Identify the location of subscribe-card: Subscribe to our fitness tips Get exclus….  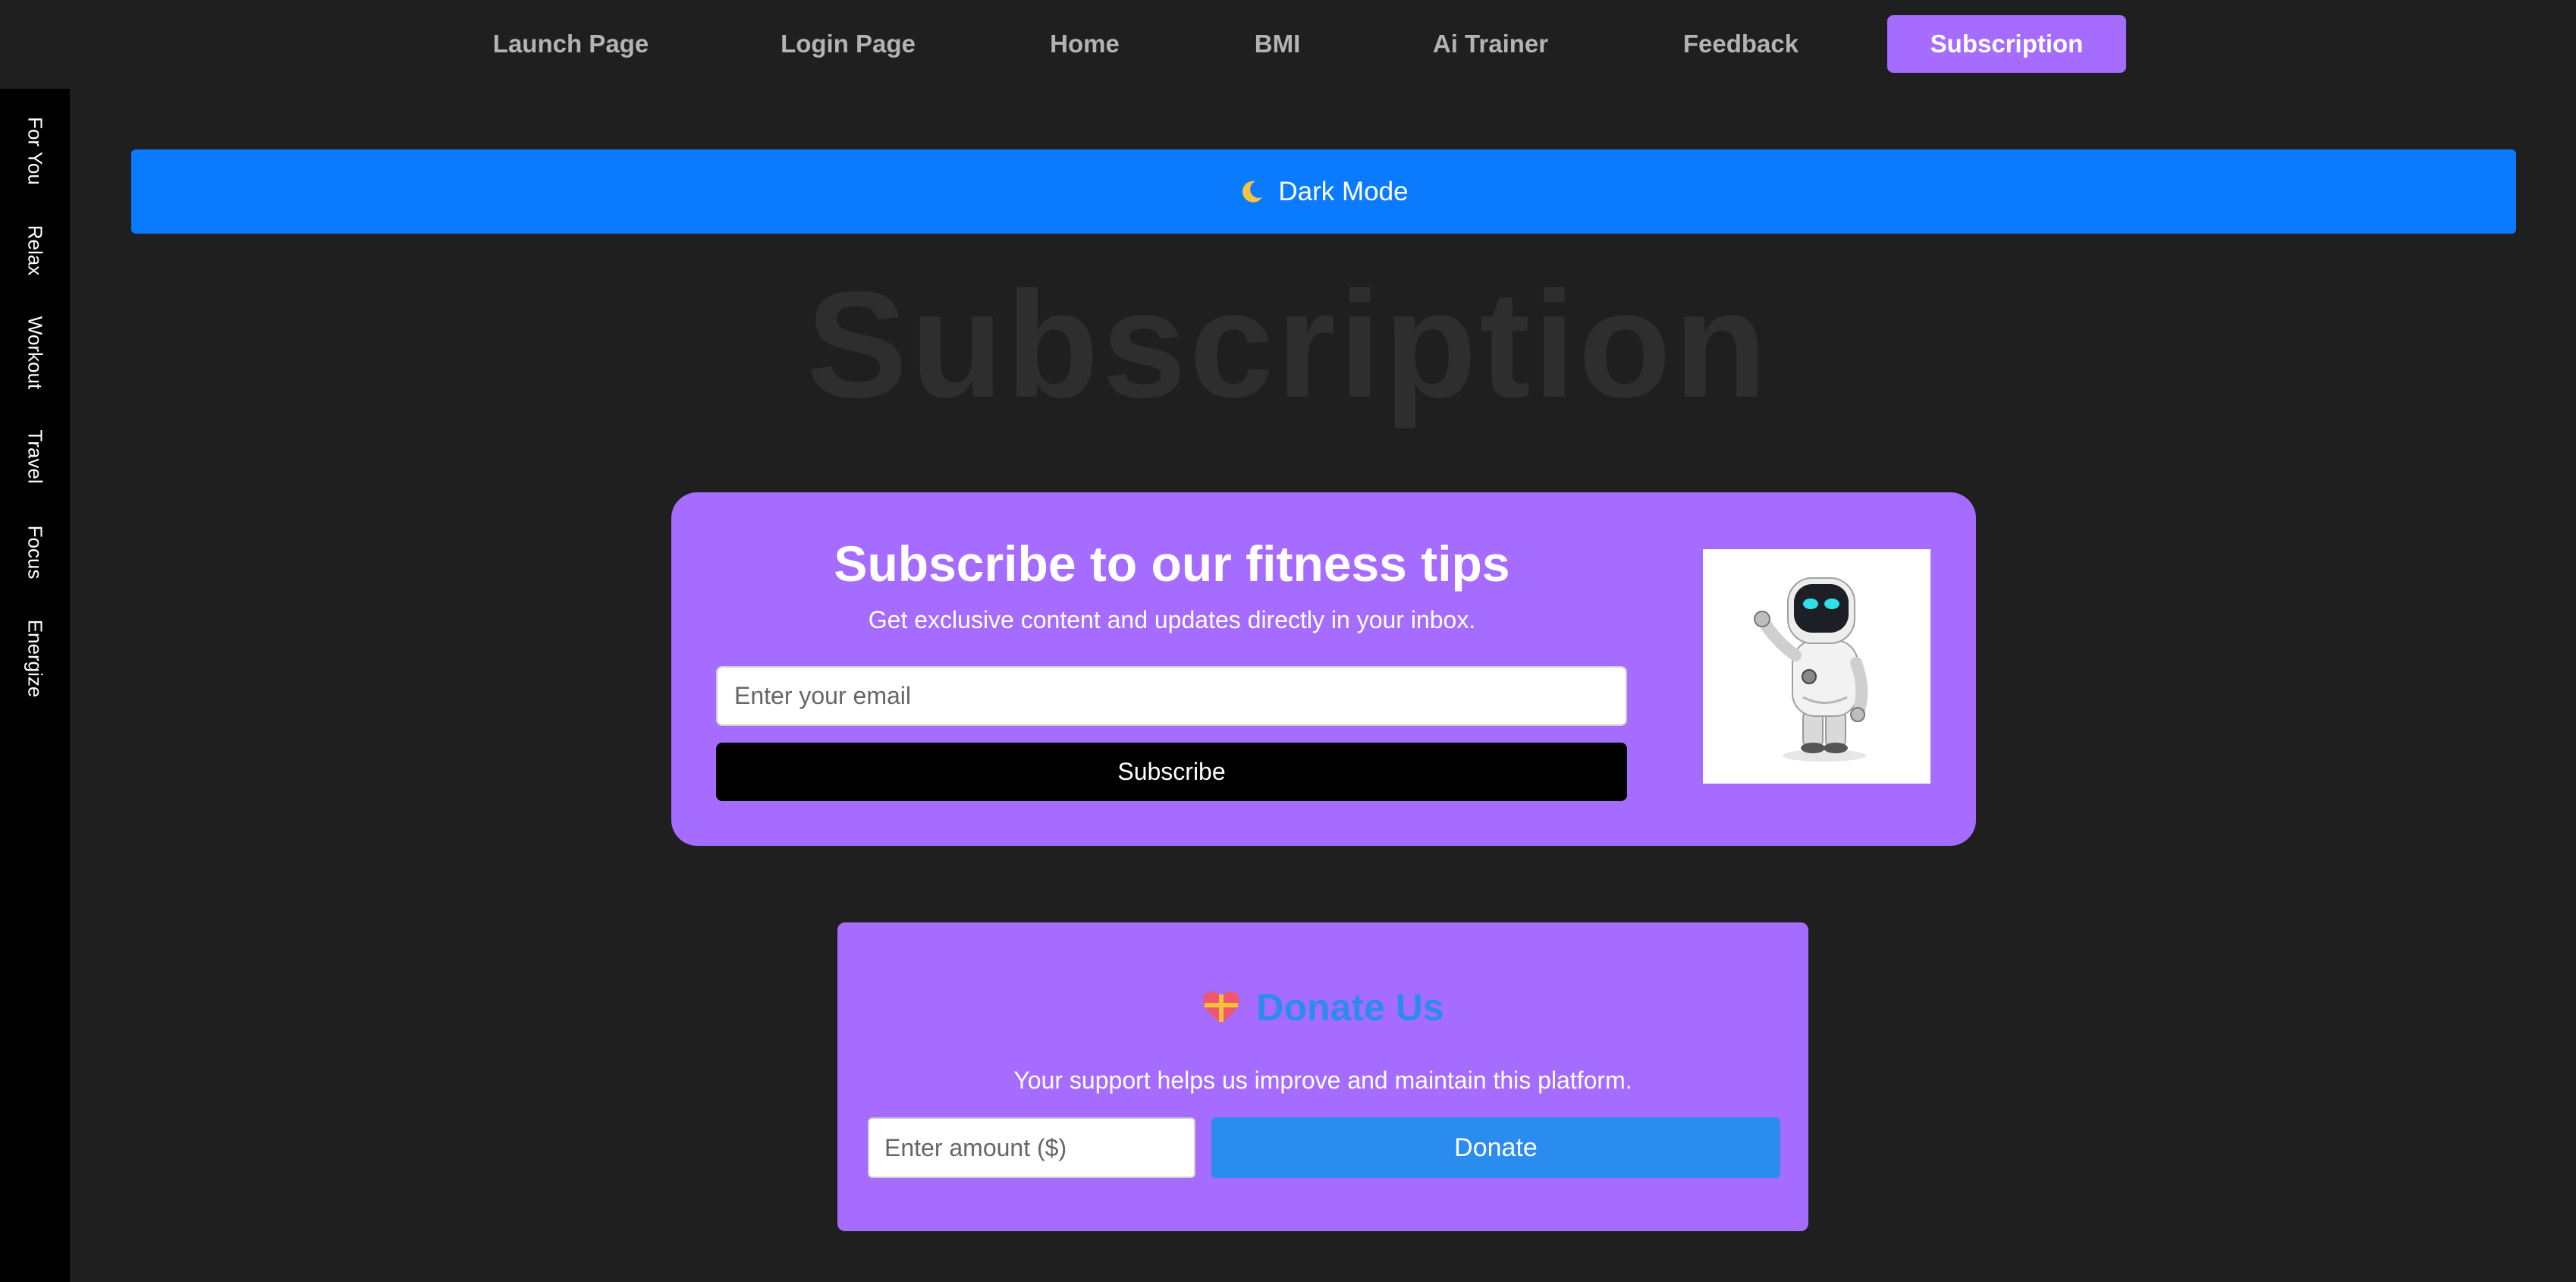
(1323, 669).